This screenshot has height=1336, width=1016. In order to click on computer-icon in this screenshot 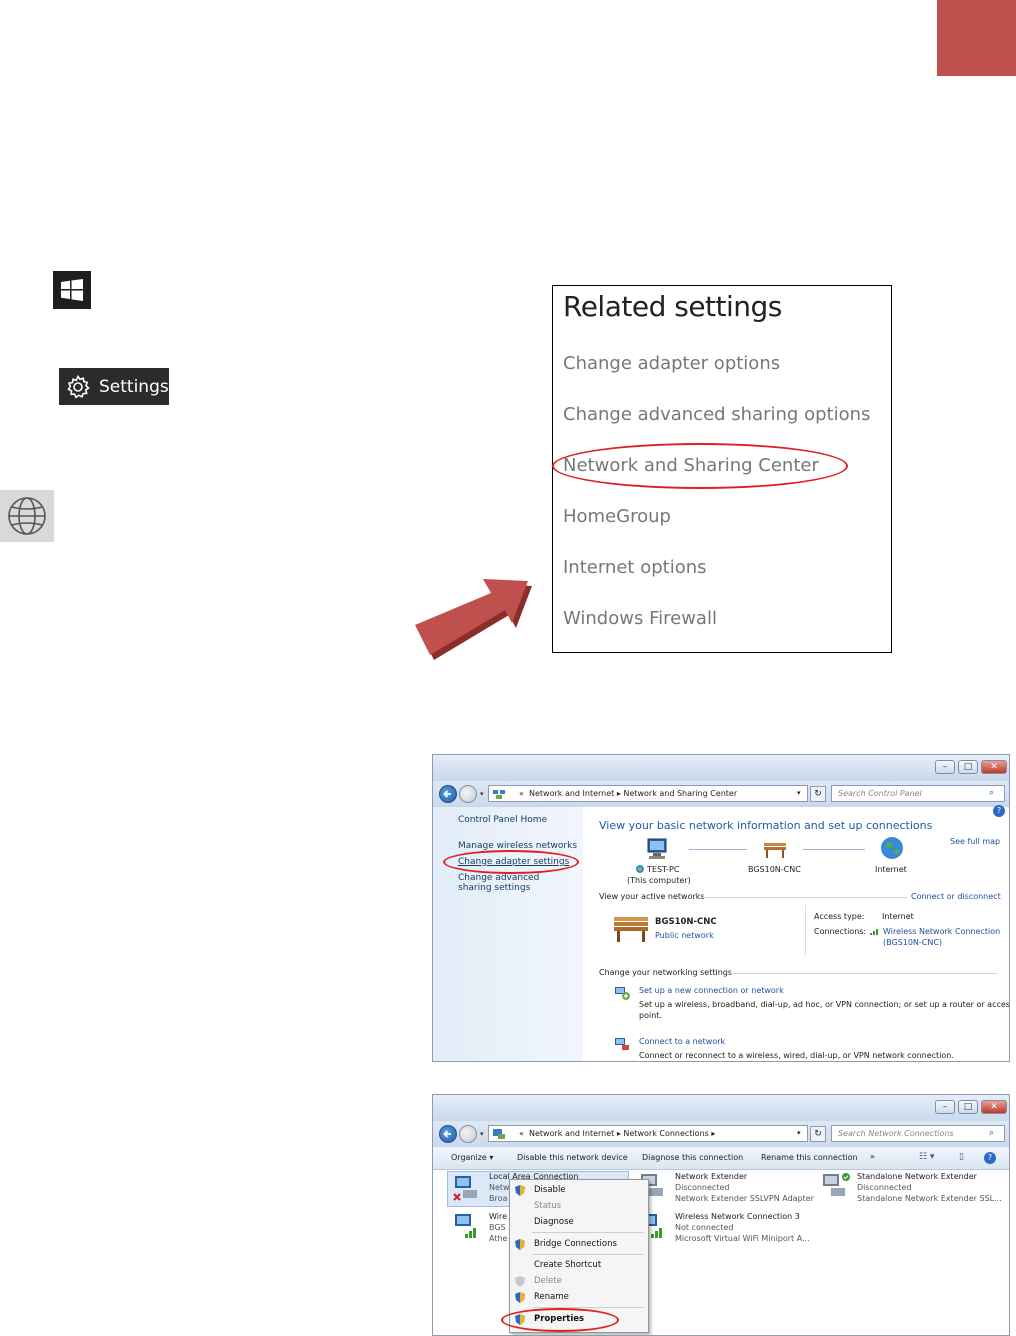, I will do `click(657, 848)`.